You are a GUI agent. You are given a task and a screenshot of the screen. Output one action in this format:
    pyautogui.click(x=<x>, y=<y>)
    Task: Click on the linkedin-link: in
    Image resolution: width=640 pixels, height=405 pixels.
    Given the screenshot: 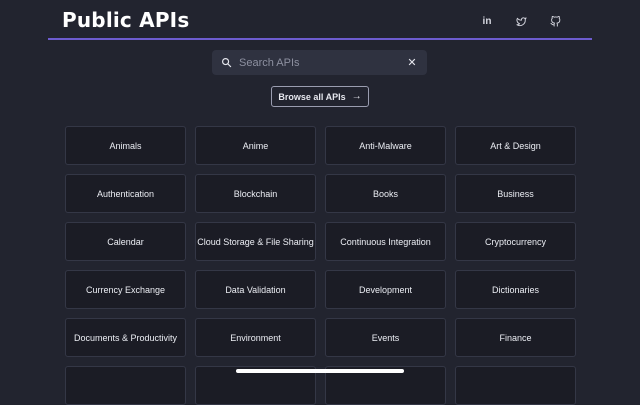 What is the action you would take?
    pyautogui.click(x=487, y=21)
    